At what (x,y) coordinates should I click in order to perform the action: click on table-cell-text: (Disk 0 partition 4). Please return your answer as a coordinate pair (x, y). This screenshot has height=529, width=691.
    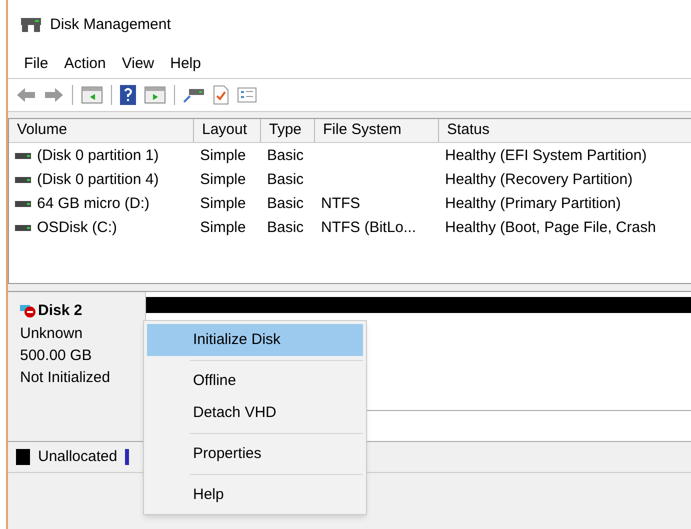
    Looking at the image, I should click on (98, 180).